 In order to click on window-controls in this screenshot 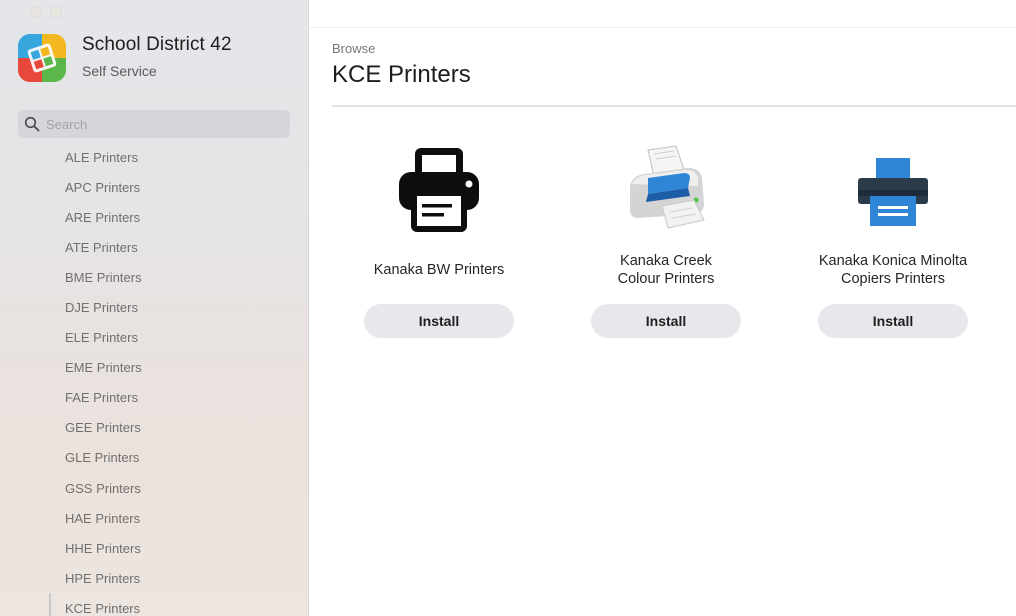, I will do `click(46, 12)`.